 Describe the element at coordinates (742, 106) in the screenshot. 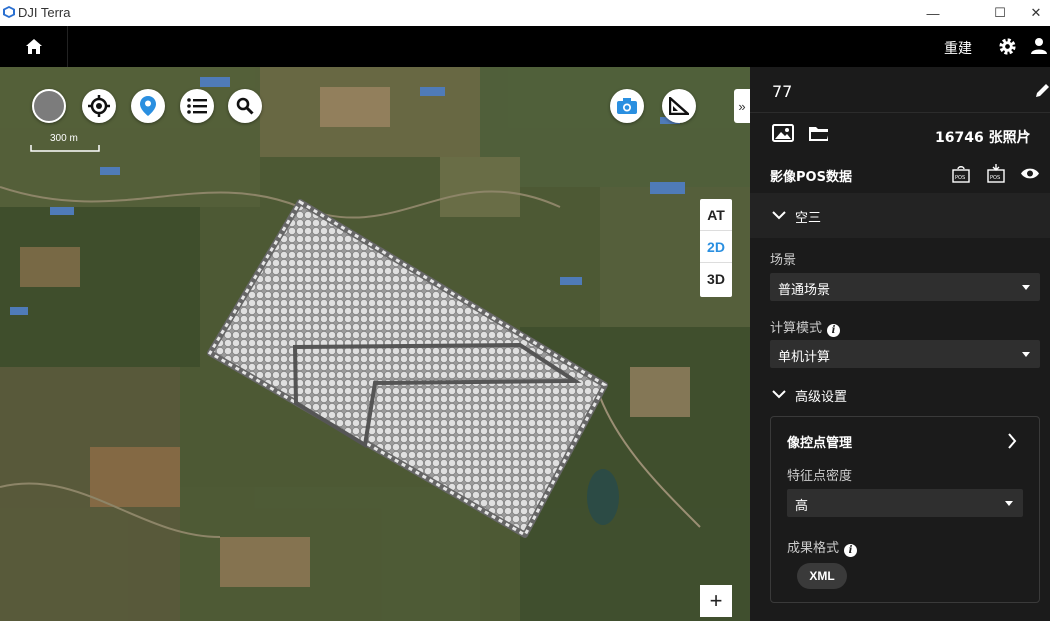

I see `collapse-panel-button: »` at that location.